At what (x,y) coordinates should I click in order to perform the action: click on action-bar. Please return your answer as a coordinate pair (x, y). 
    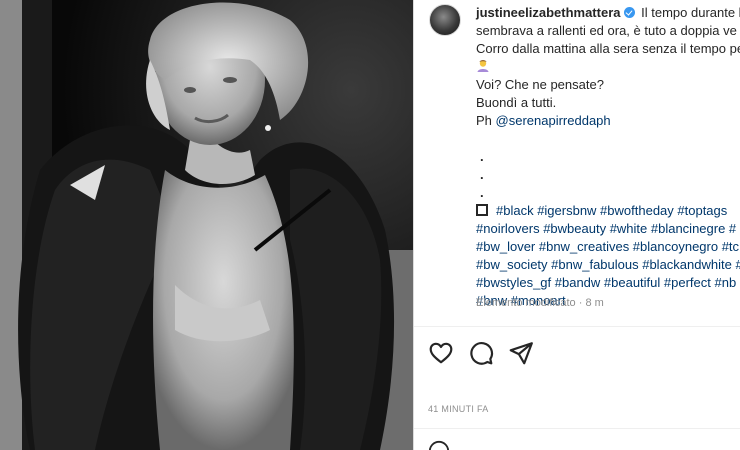
    Looking at the image, I should click on (481, 353).